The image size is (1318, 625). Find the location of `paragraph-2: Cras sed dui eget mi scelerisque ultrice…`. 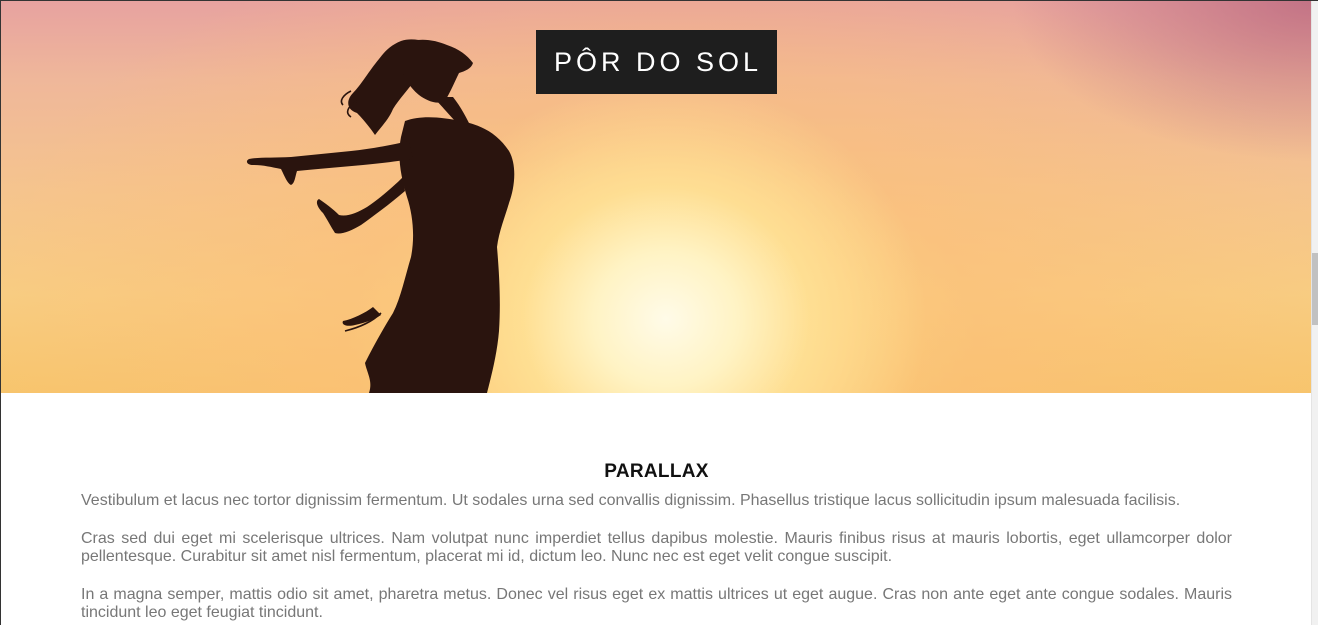

paragraph-2: Cras sed dui eget mi scelerisque ultrice… is located at coordinates (656, 547).